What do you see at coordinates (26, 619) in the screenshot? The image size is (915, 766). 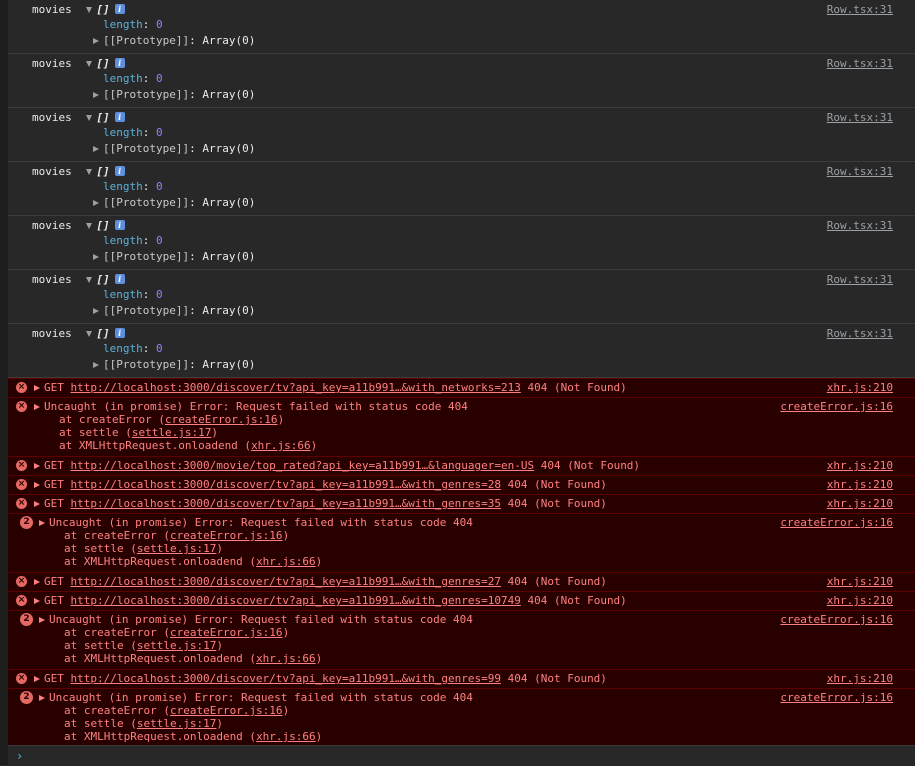 I see `repeat-count-badge: 2` at bounding box center [26, 619].